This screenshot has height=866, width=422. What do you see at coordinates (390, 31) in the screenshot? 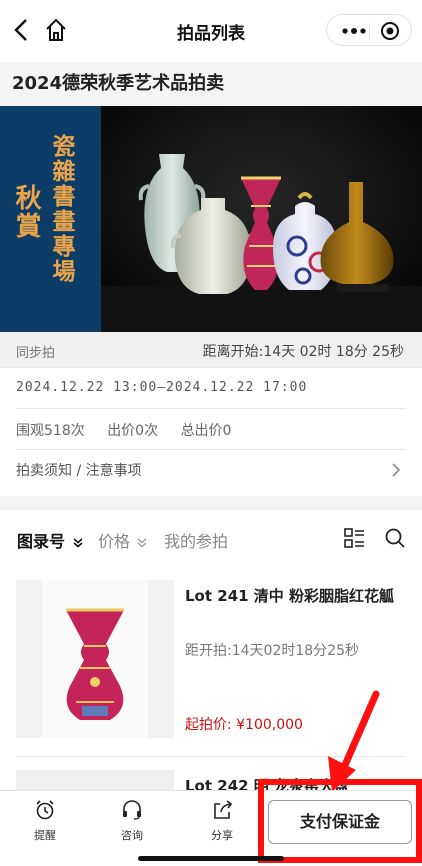
I see `close-mini-program-icon` at bounding box center [390, 31].